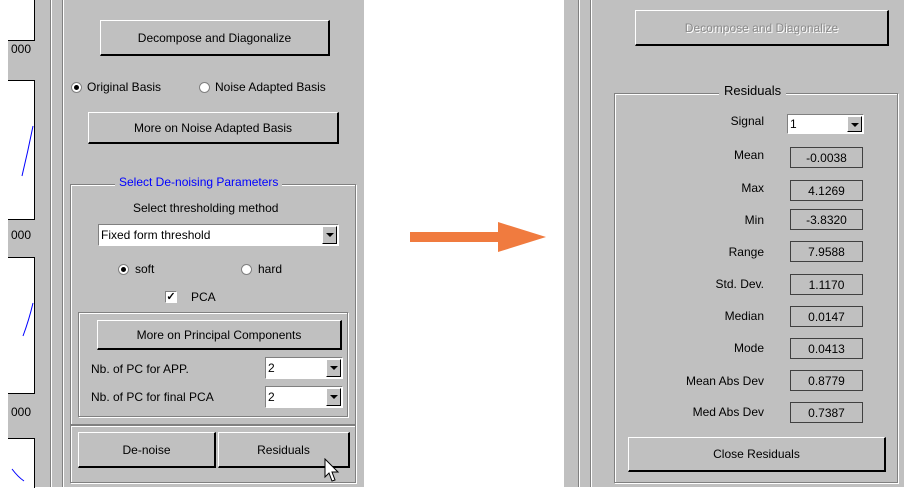 The height and width of the screenshot is (488, 904). What do you see at coordinates (206, 208) in the screenshot?
I see `threshold-method-label: Select thresholding method` at bounding box center [206, 208].